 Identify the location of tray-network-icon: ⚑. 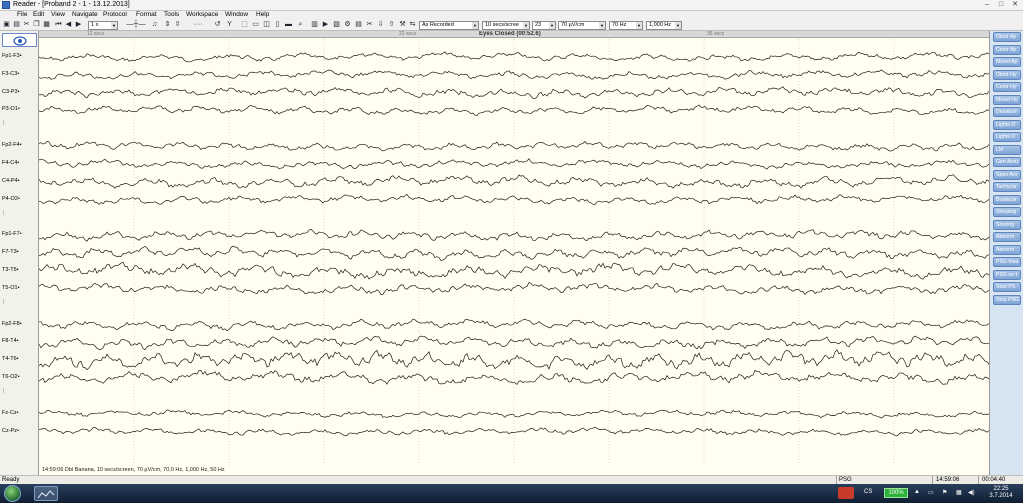
(944, 495).